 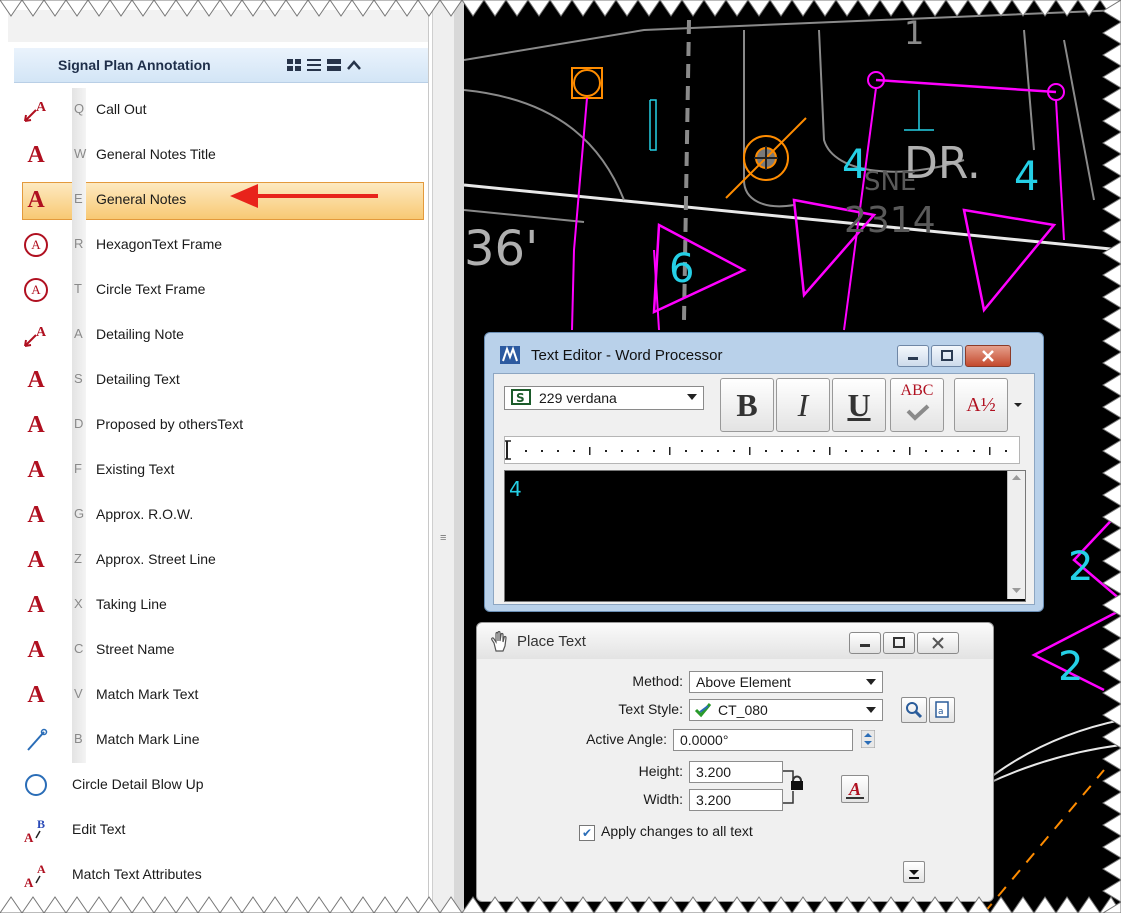 I want to click on pt-minimize-button, so click(x=865, y=643).